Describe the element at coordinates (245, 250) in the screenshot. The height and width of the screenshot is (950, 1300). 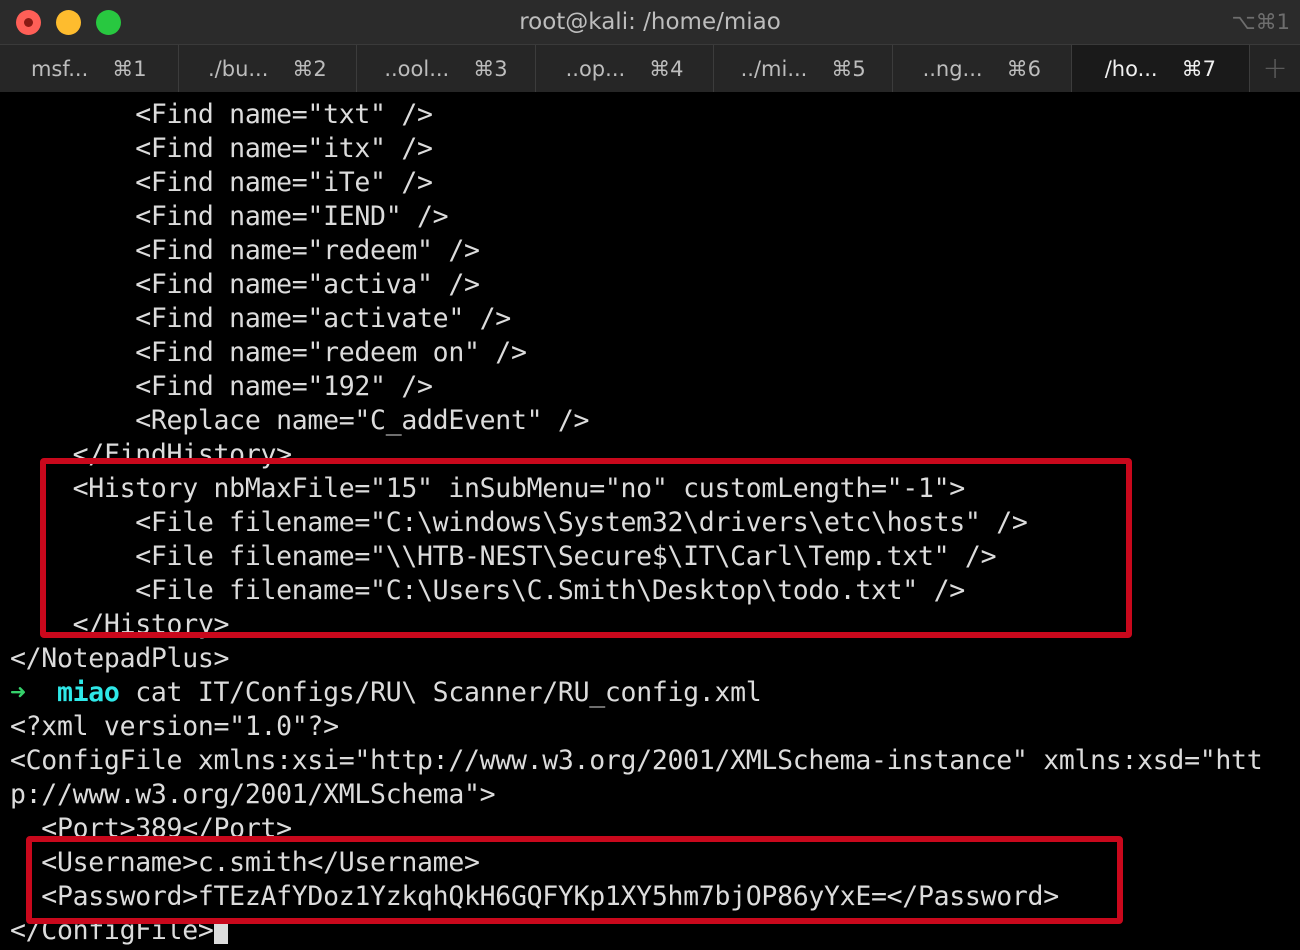
I see `terminal-line: <Find name="redeem" />` at that location.